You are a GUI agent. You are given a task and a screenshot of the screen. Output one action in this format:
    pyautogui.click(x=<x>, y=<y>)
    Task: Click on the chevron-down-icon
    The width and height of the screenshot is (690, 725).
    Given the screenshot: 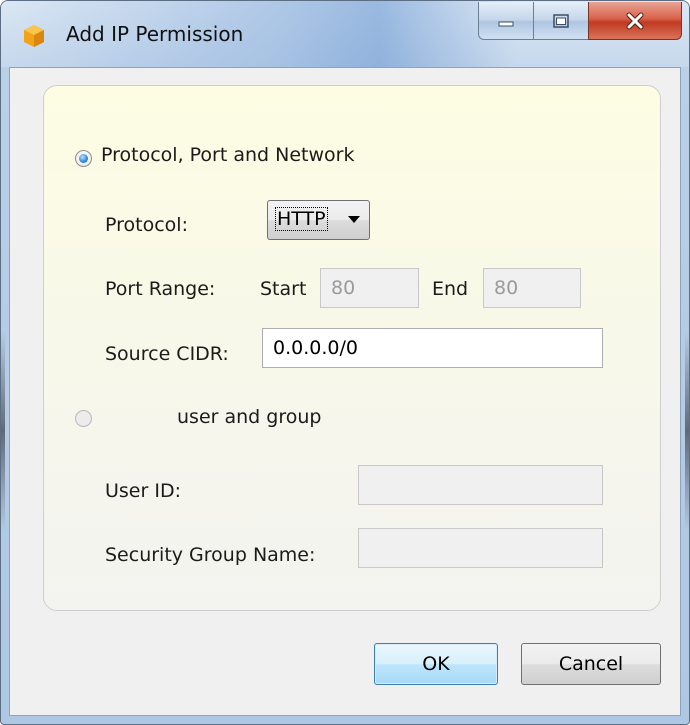 What is the action you would take?
    pyautogui.click(x=354, y=219)
    